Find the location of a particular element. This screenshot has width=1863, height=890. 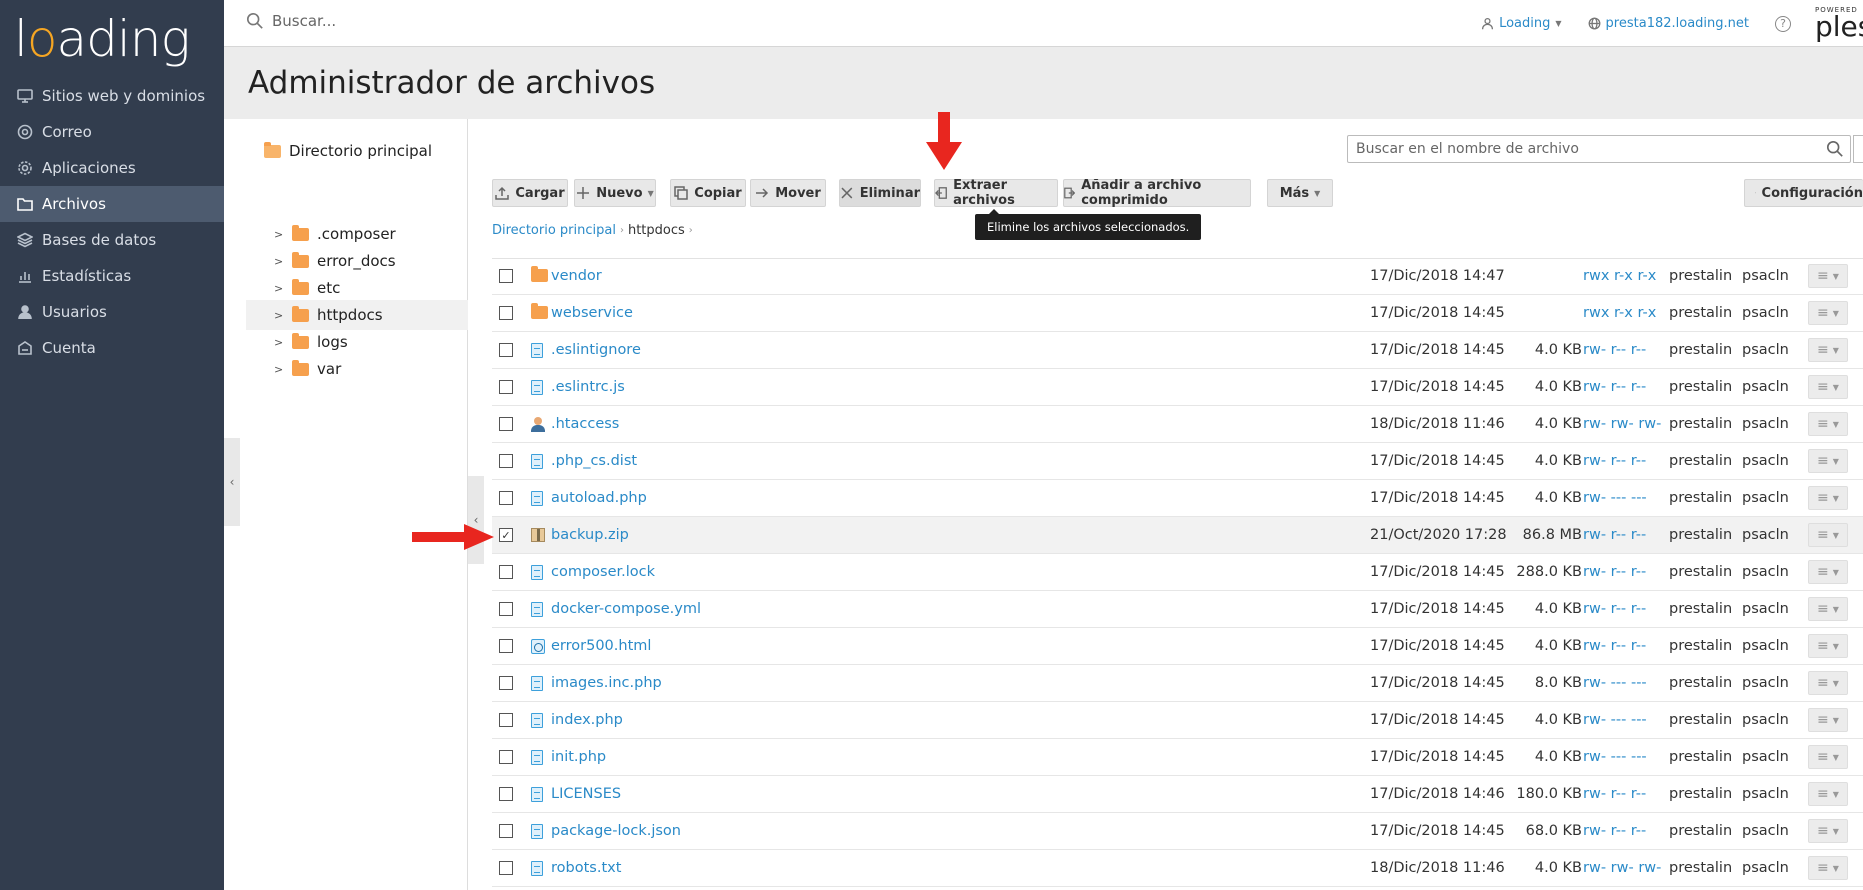

sidebar-item-correo: Correo is located at coordinates (112, 132).